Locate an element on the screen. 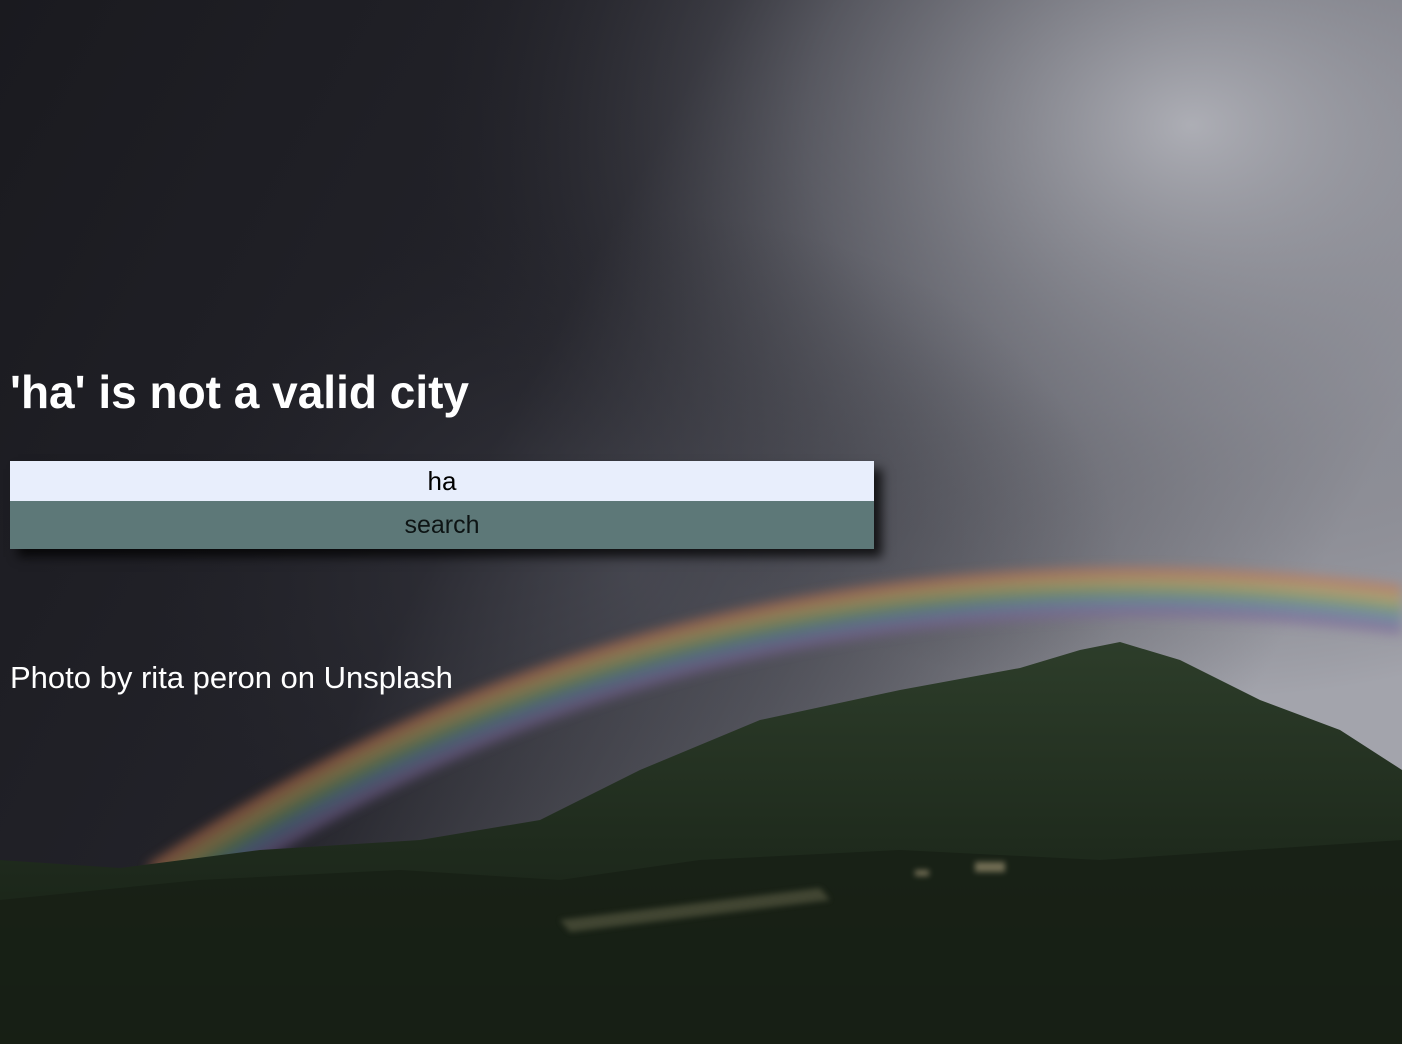 The image size is (1402, 1044). search-button: search is located at coordinates (442, 525).